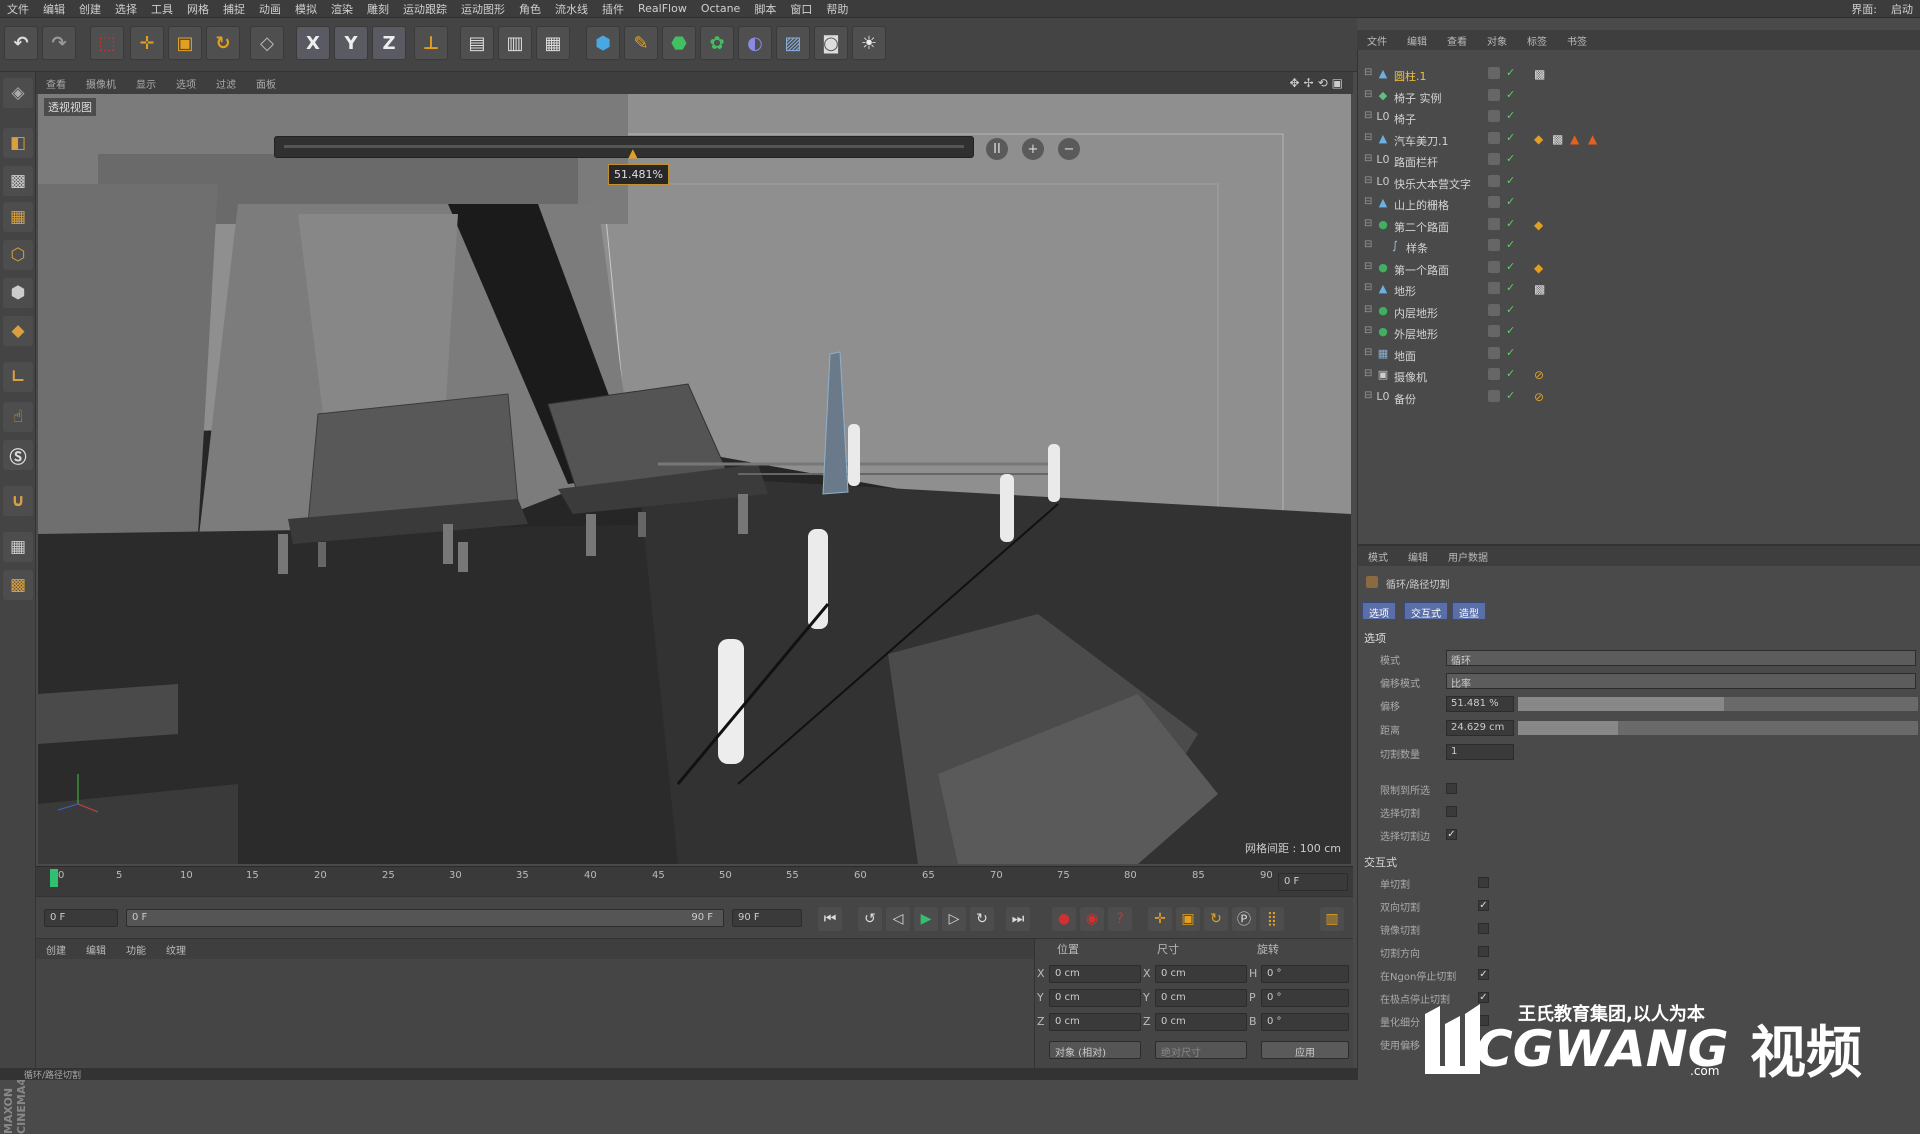 This screenshot has height=1134, width=1920. I want to click on start-frame-field: 0 F, so click(81, 918).